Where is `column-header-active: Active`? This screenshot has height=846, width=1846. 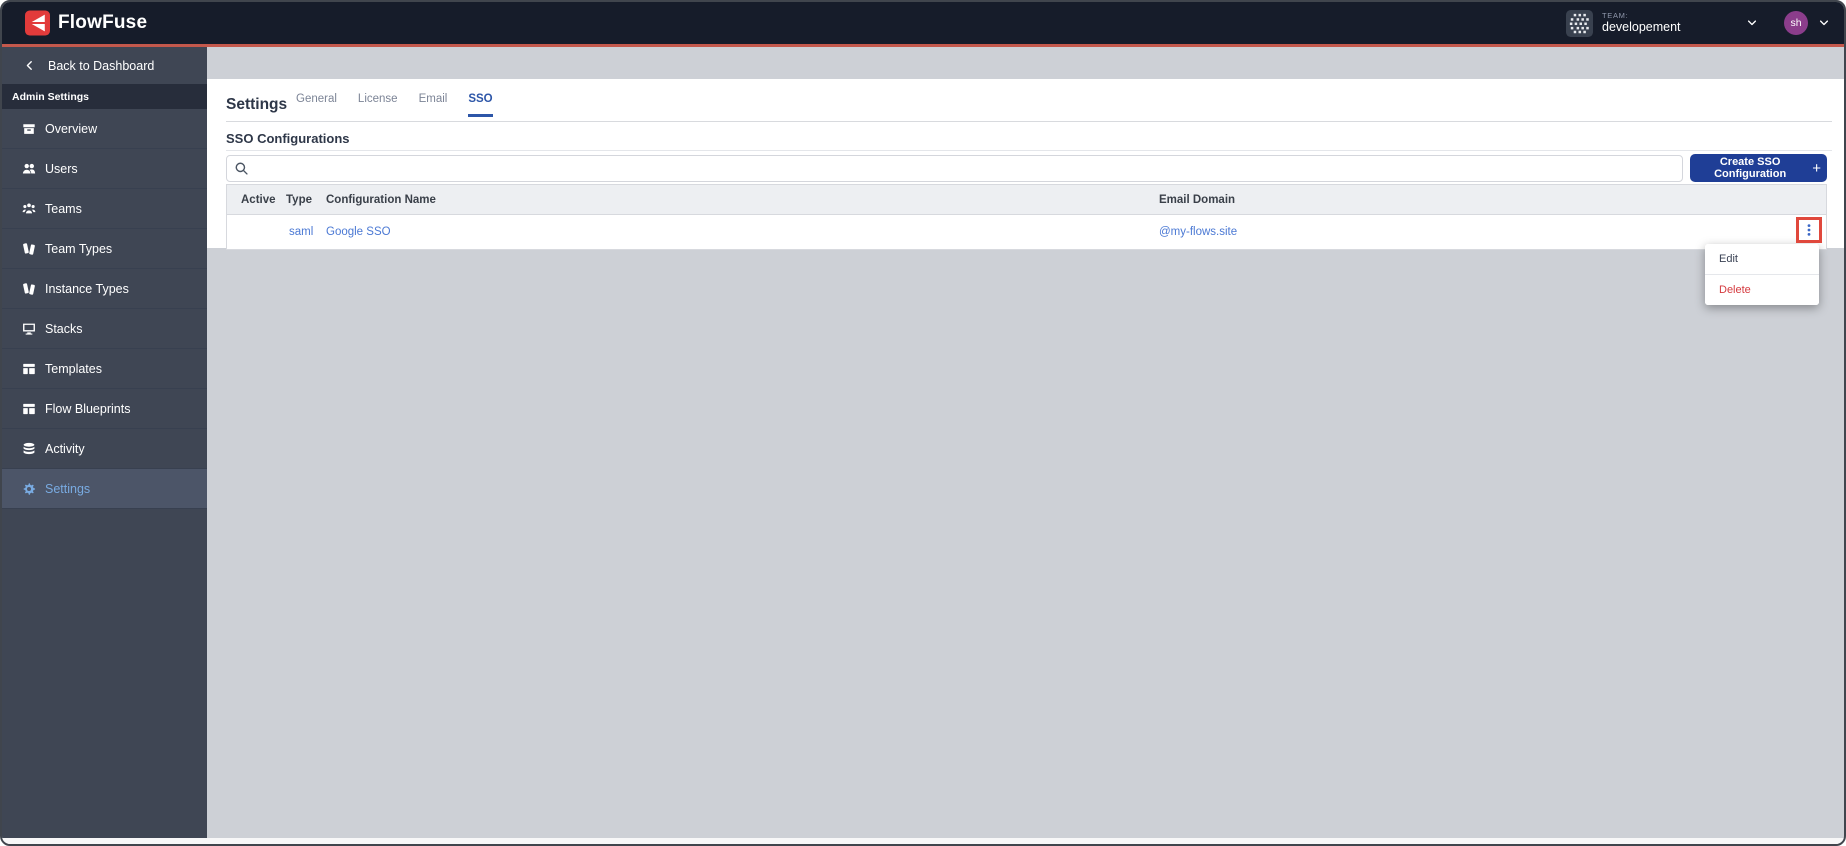
column-header-active: Active is located at coordinates (258, 199).